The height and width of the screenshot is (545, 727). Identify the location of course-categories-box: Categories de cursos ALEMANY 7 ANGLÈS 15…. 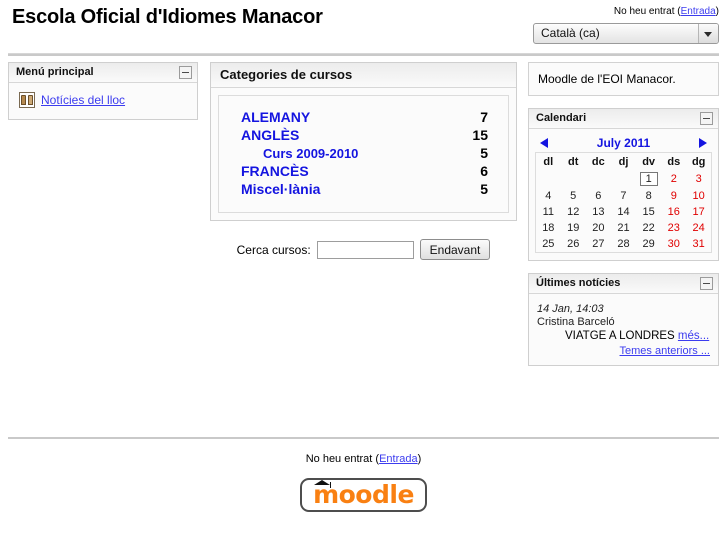
(363, 141).